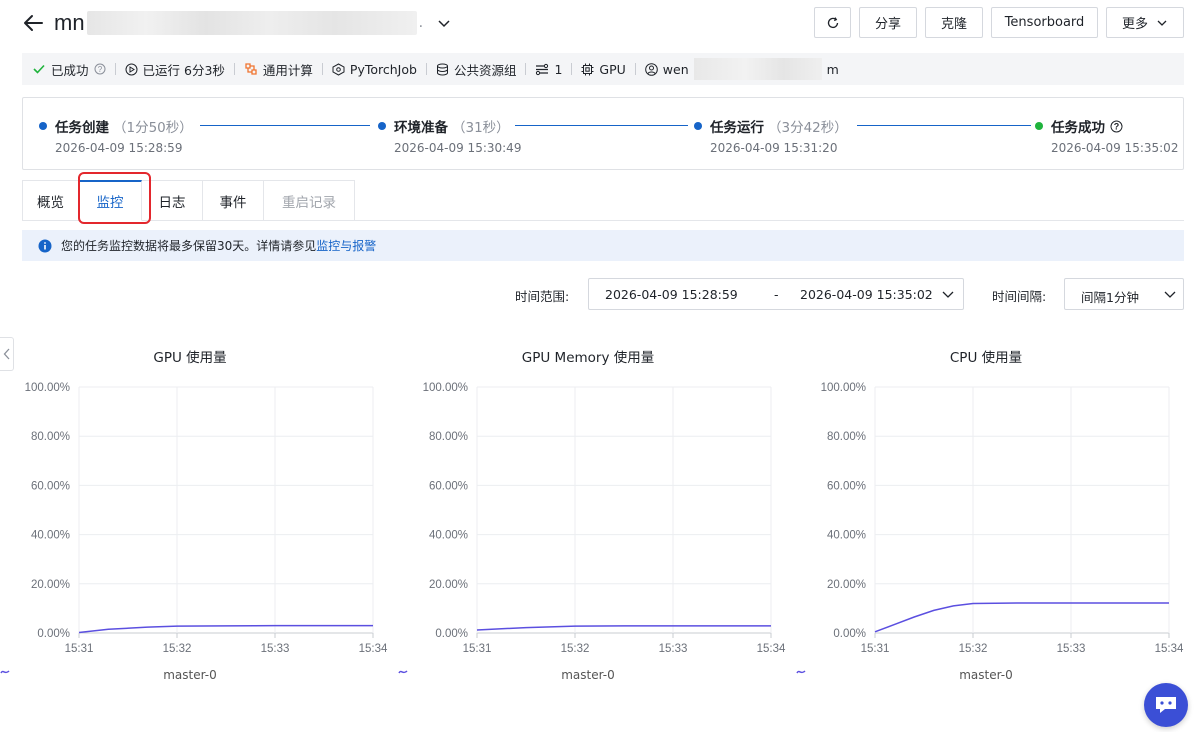  I want to click on user-item: wen m, so click(741, 69).